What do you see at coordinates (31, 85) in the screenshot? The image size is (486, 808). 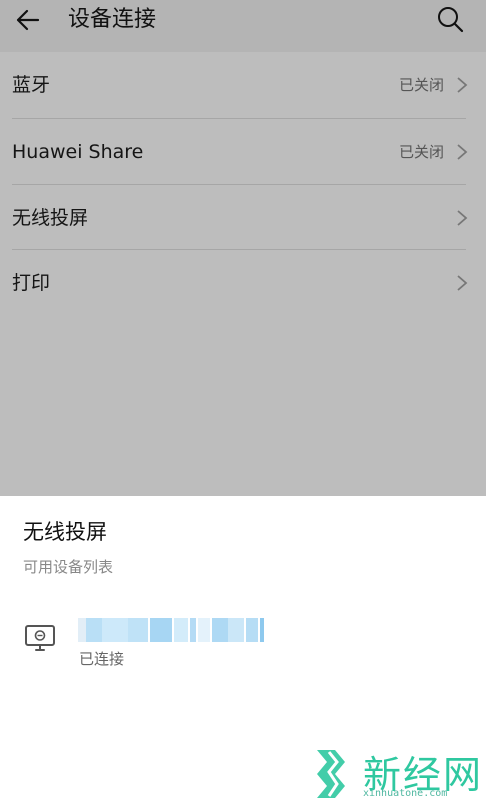 I see `settings-item-label: 蓝牙` at bounding box center [31, 85].